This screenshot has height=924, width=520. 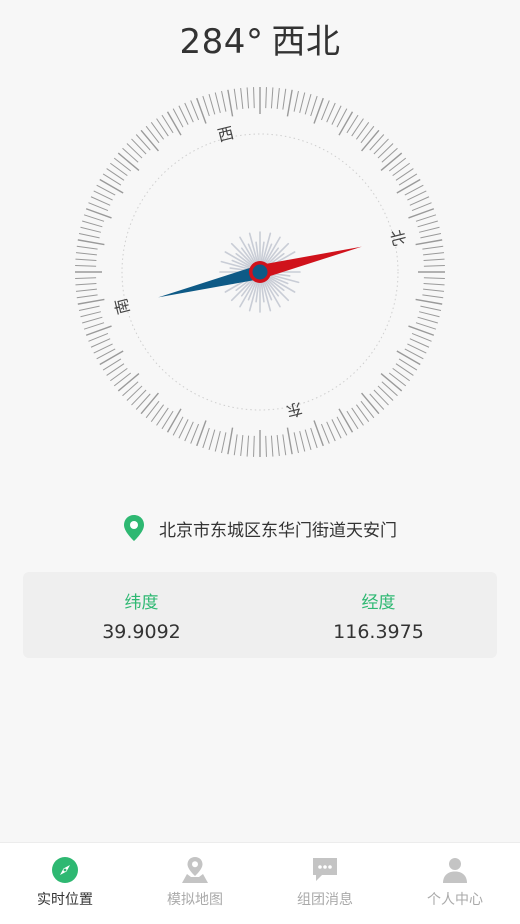 I want to click on tab-group-messages: 组团消息, so click(x=325, y=883).